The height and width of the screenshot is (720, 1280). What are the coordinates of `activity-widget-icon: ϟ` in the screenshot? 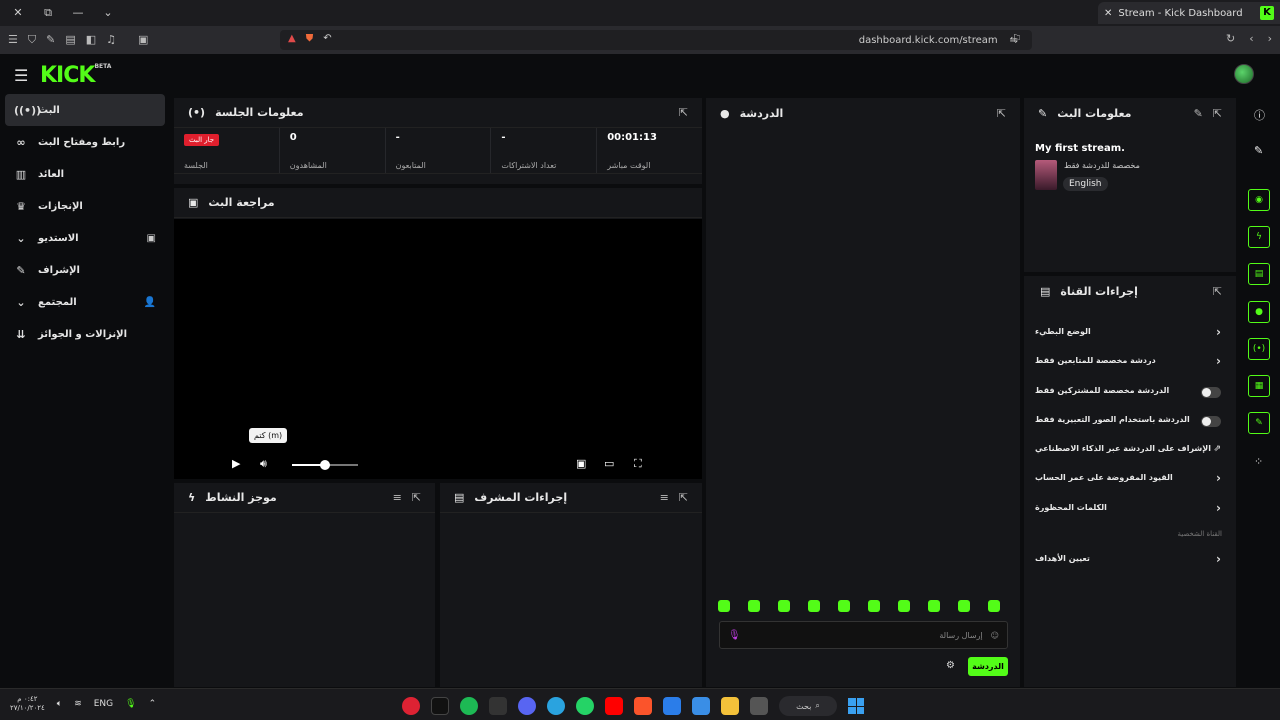 It's located at (1259, 237).